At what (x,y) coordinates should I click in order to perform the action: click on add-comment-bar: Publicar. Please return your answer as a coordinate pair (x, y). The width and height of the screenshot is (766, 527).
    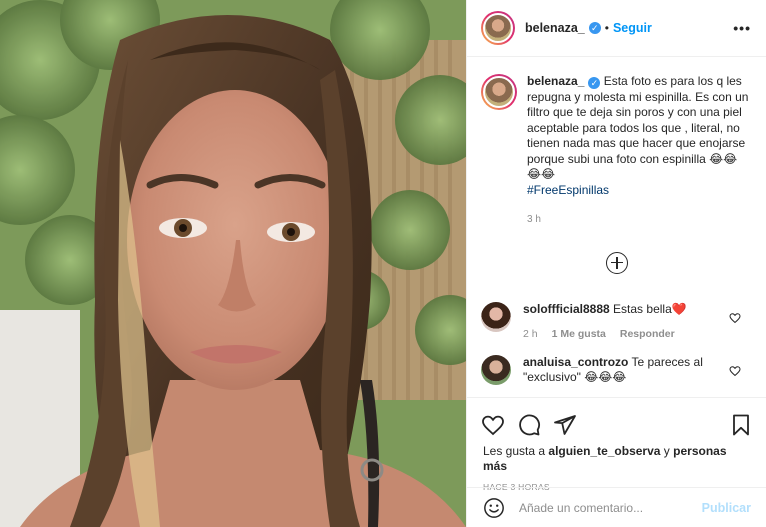
    Looking at the image, I should click on (616, 507).